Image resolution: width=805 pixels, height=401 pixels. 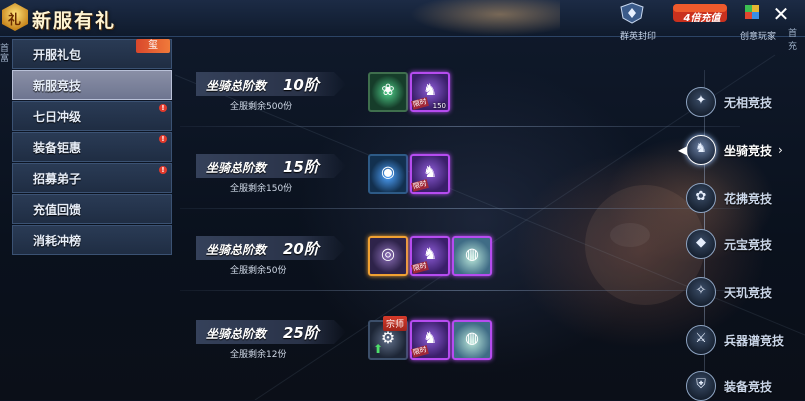 What do you see at coordinates (485, 18) in the screenshot?
I see `top-character-art` at bounding box center [485, 18].